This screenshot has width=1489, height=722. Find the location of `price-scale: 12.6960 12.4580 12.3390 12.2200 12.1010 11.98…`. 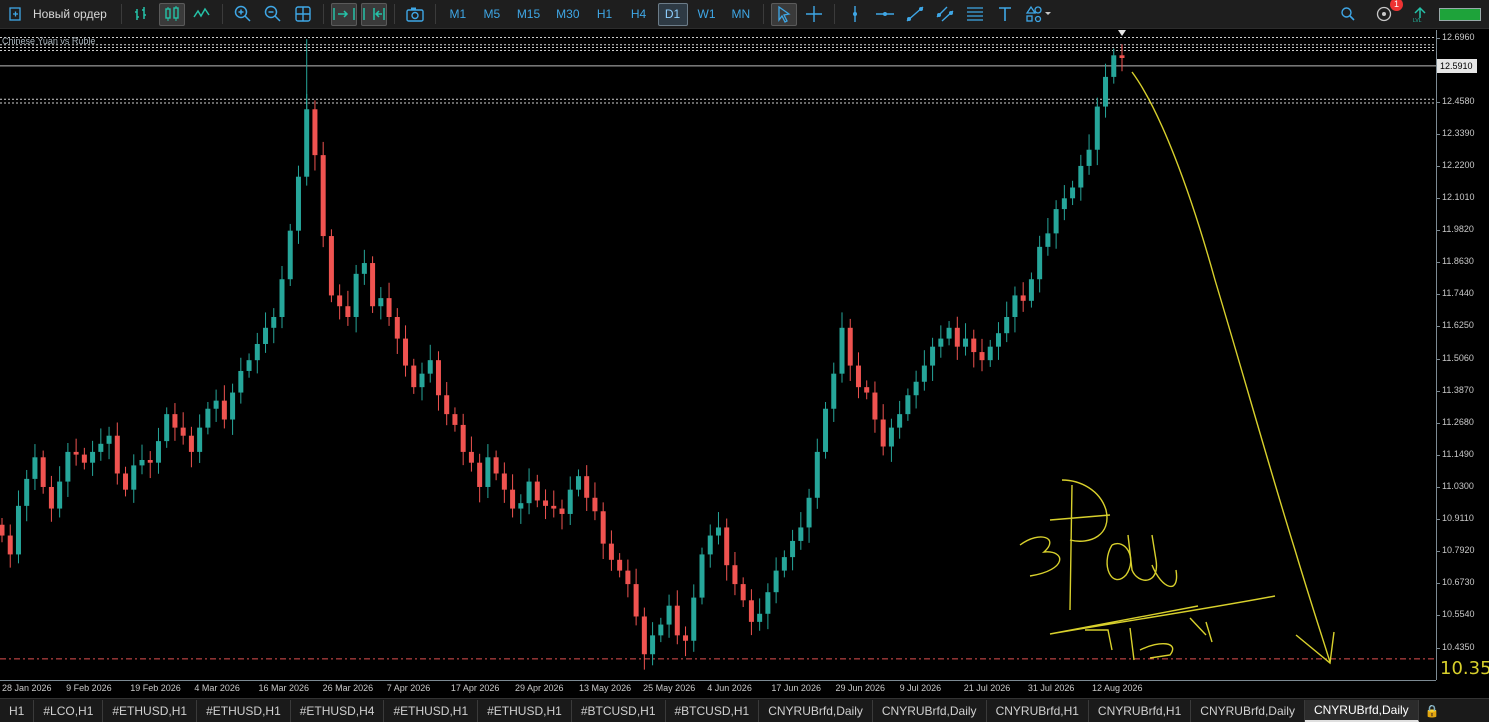

price-scale: 12.6960 12.4580 12.3390 12.2200 12.1010 11.98… is located at coordinates (1462, 355).